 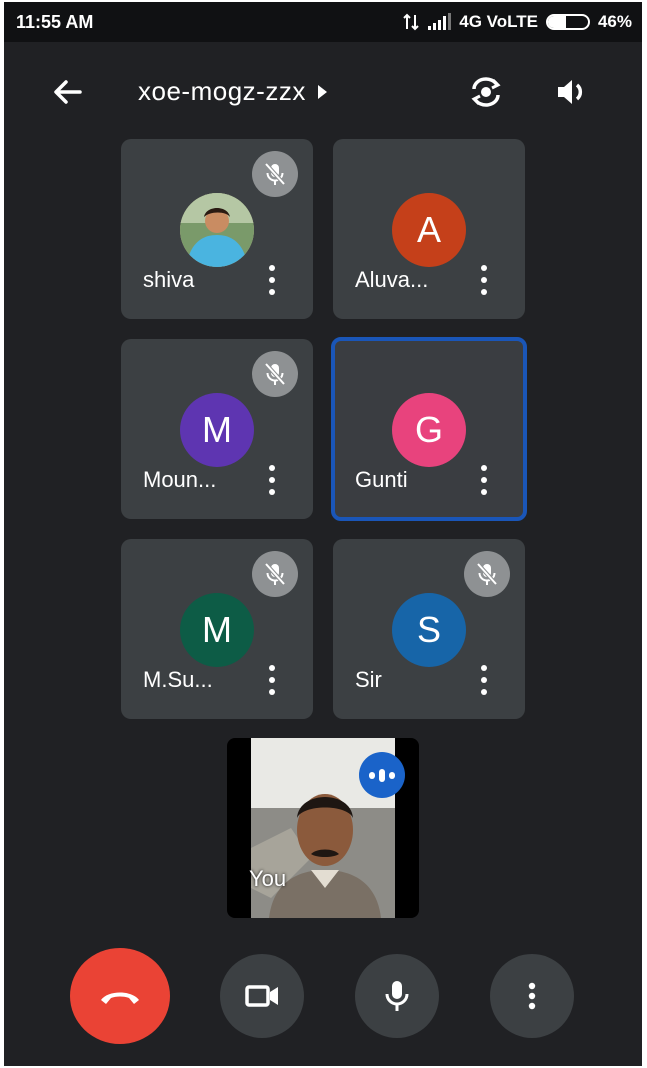 I want to click on toggle-mic-button, so click(x=397, y=996).